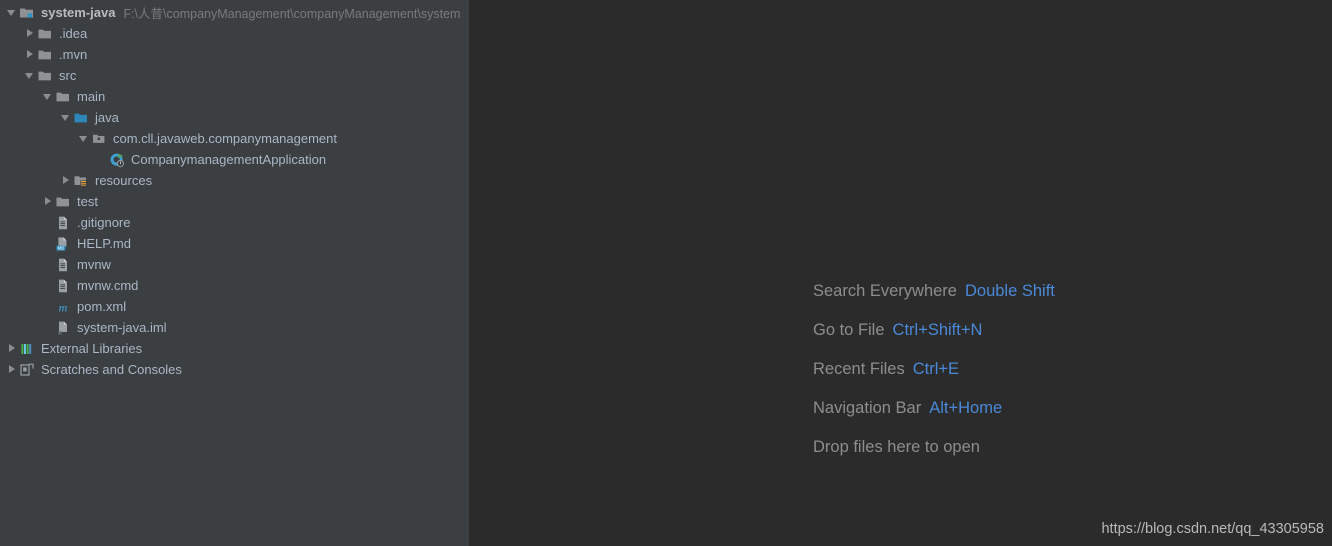  Describe the element at coordinates (234, 243) in the screenshot. I see `tree-node: MD HELP.md` at that location.